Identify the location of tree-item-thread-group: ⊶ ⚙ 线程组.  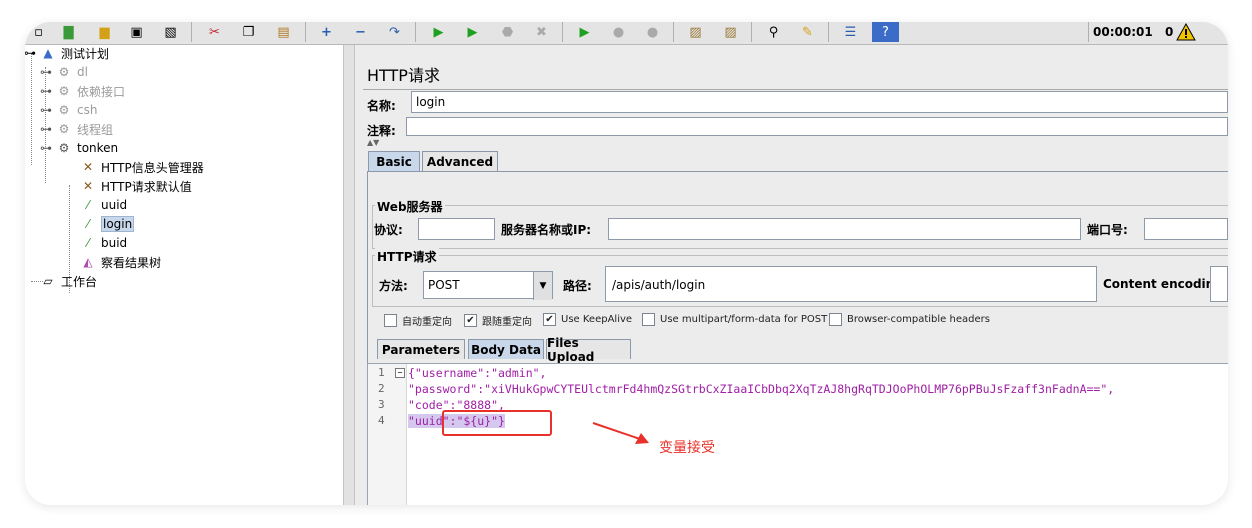
(77, 129).